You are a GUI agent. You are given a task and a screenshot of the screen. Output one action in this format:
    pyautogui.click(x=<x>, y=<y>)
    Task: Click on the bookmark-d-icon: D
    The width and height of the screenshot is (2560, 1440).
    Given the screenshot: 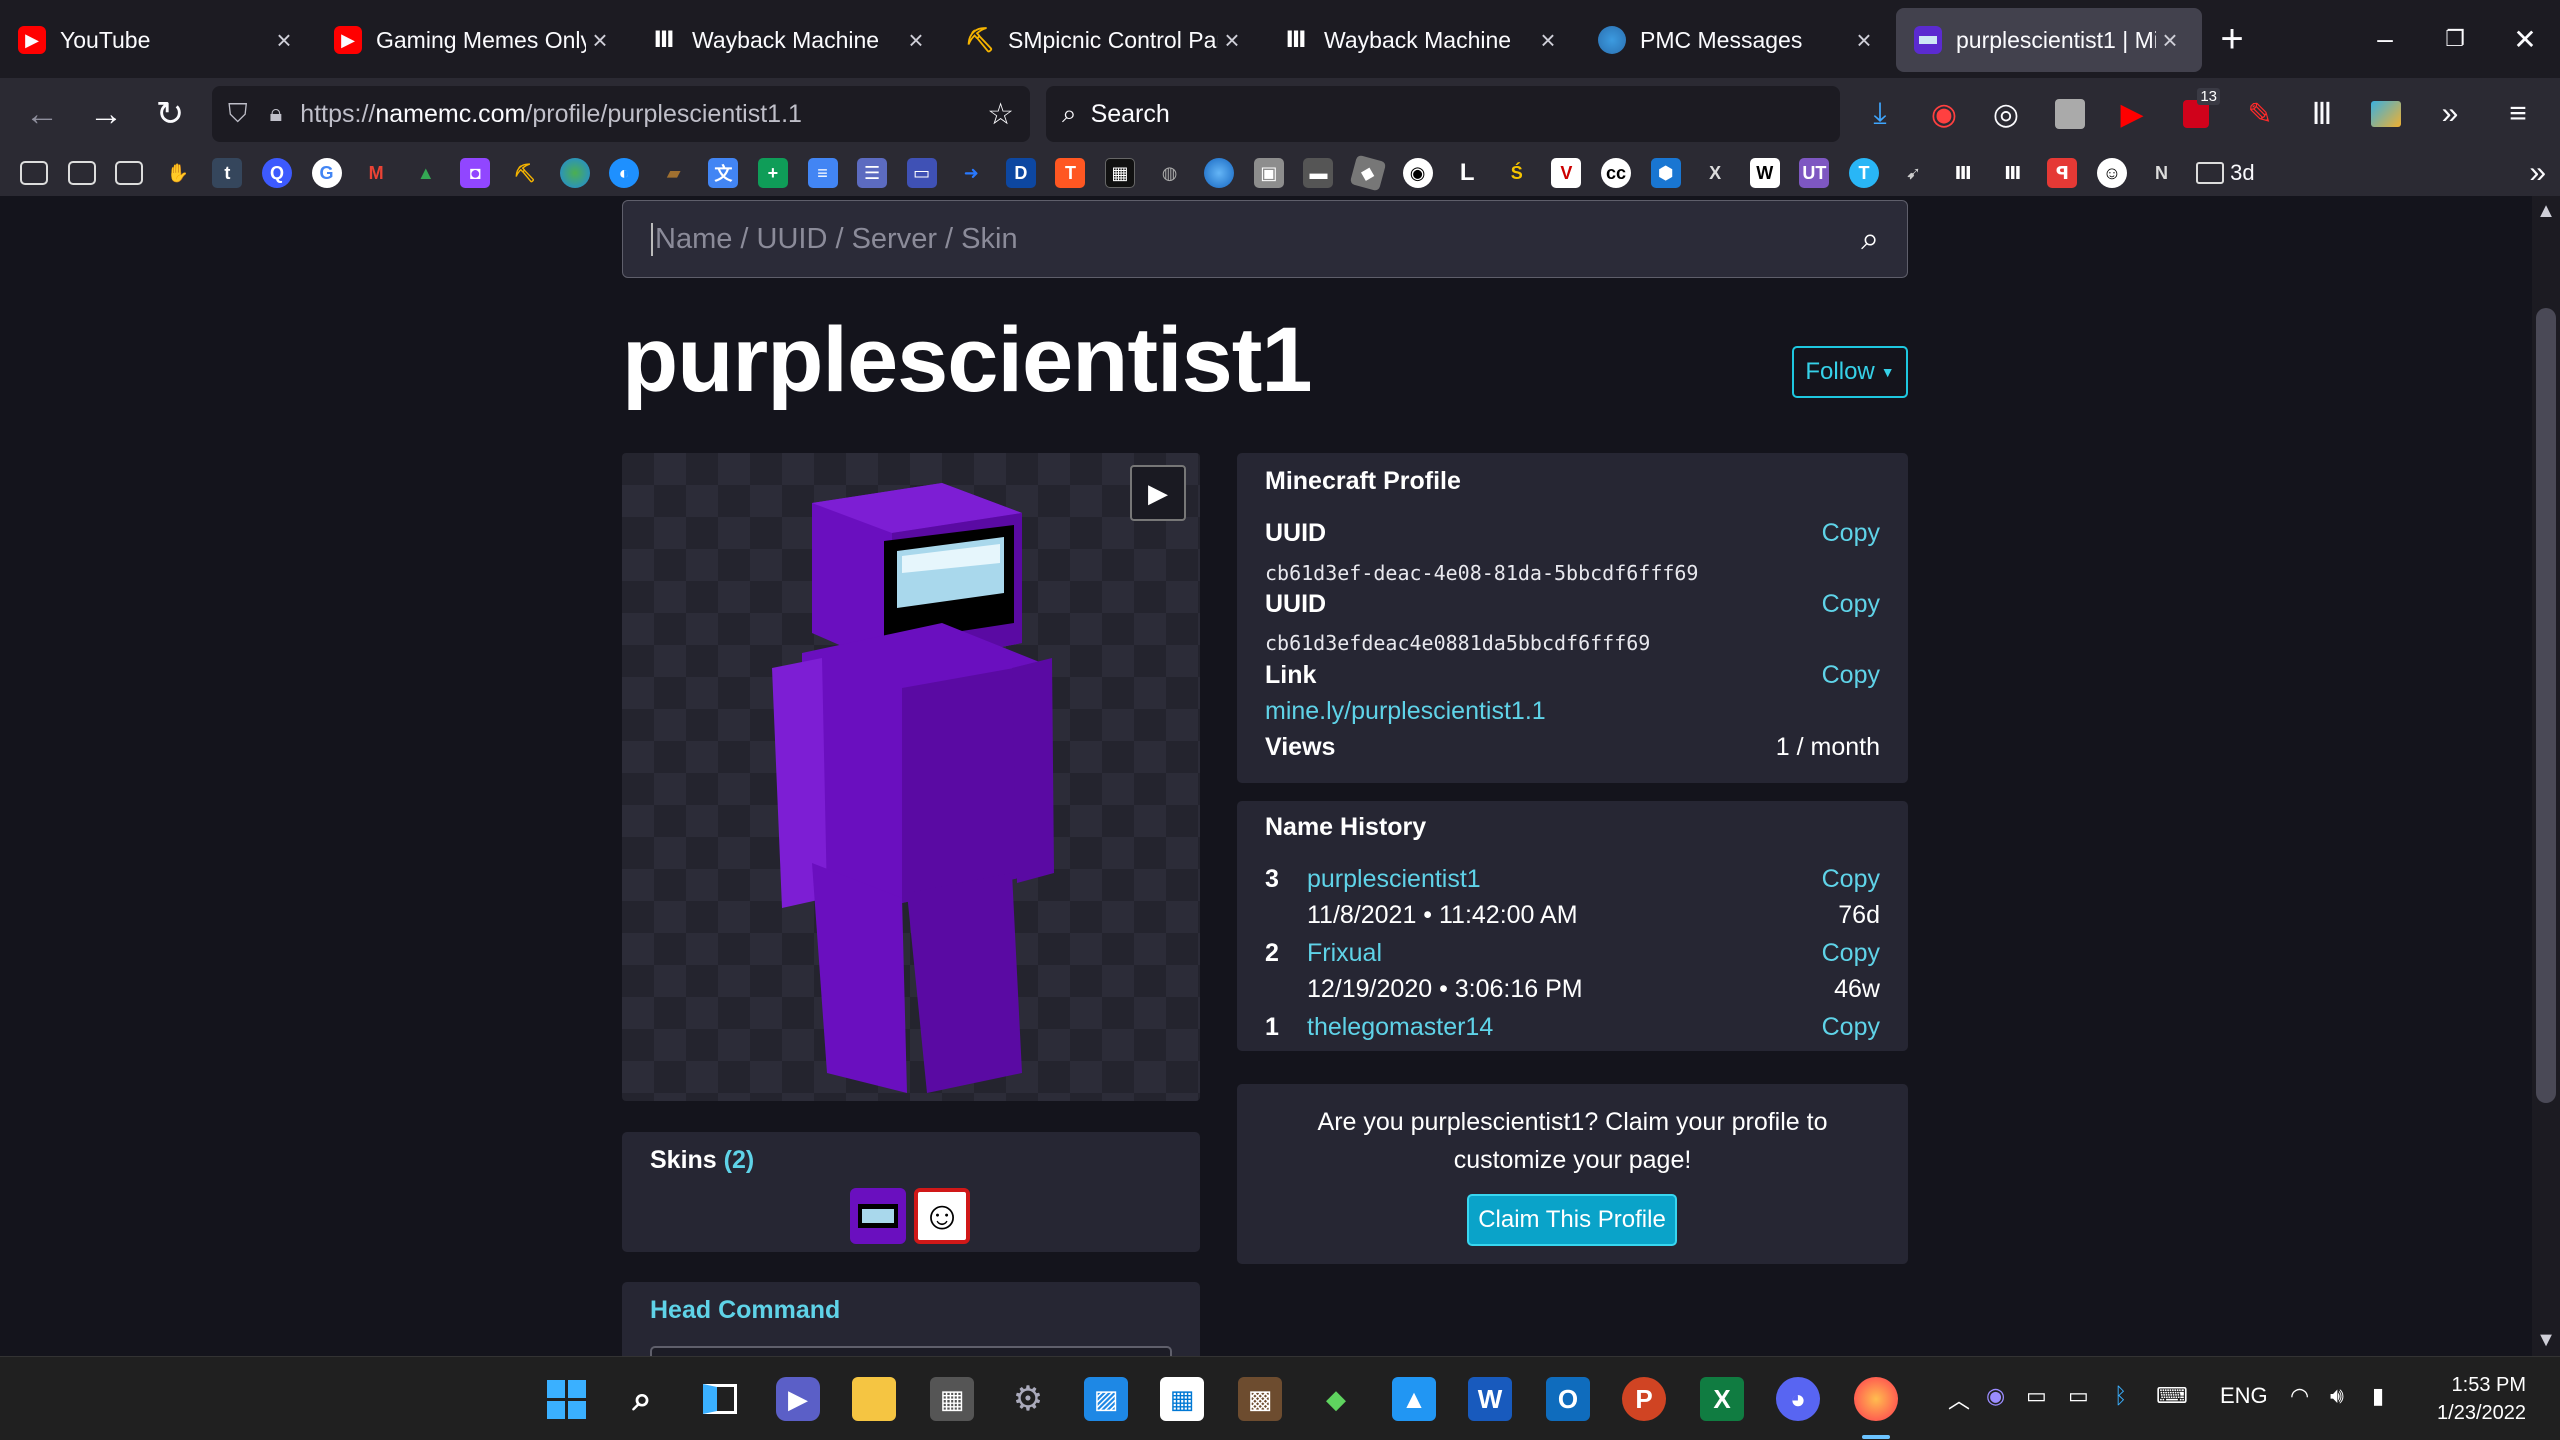 What is the action you would take?
    pyautogui.click(x=1020, y=173)
    